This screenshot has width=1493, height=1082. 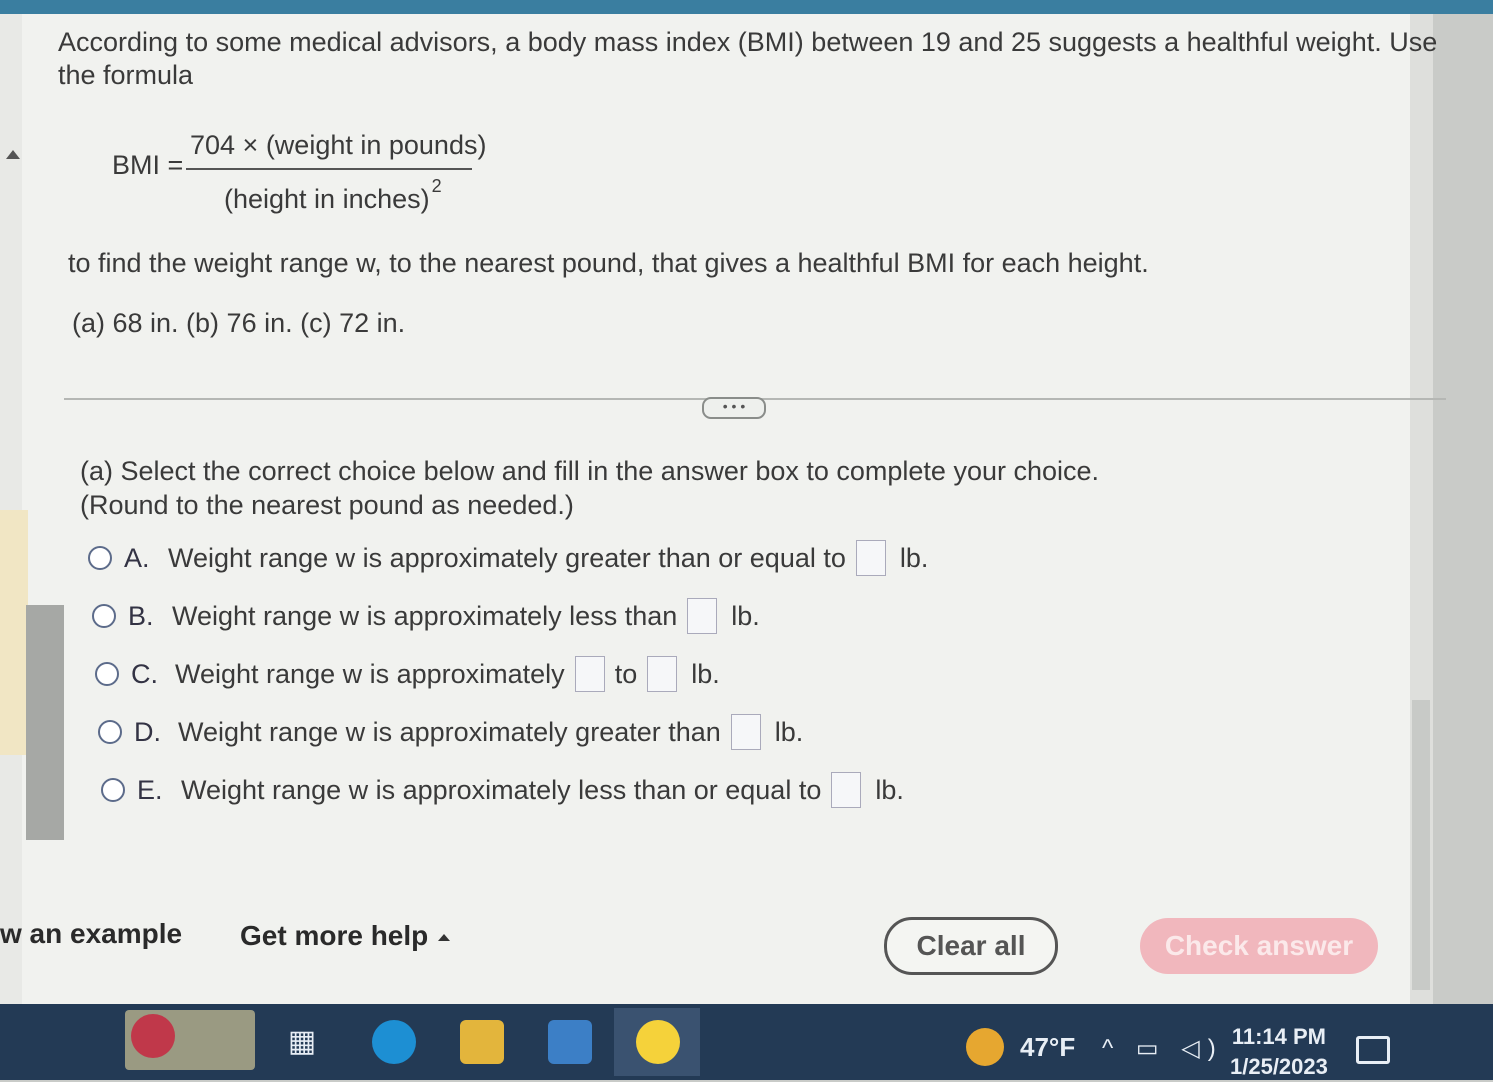 I want to click on get-more-help-label: Get more help, so click(x=334, y=935).